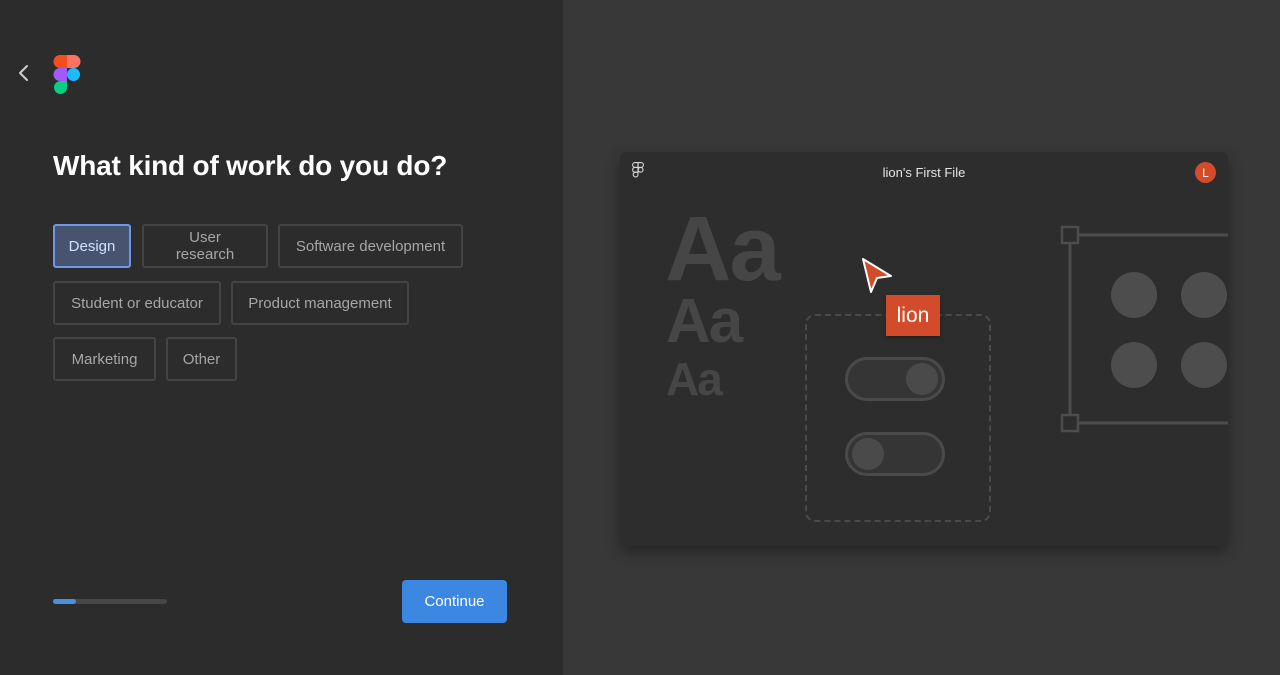 The image size is (1280, 675). I want to click on back-button, so click(24, 73).